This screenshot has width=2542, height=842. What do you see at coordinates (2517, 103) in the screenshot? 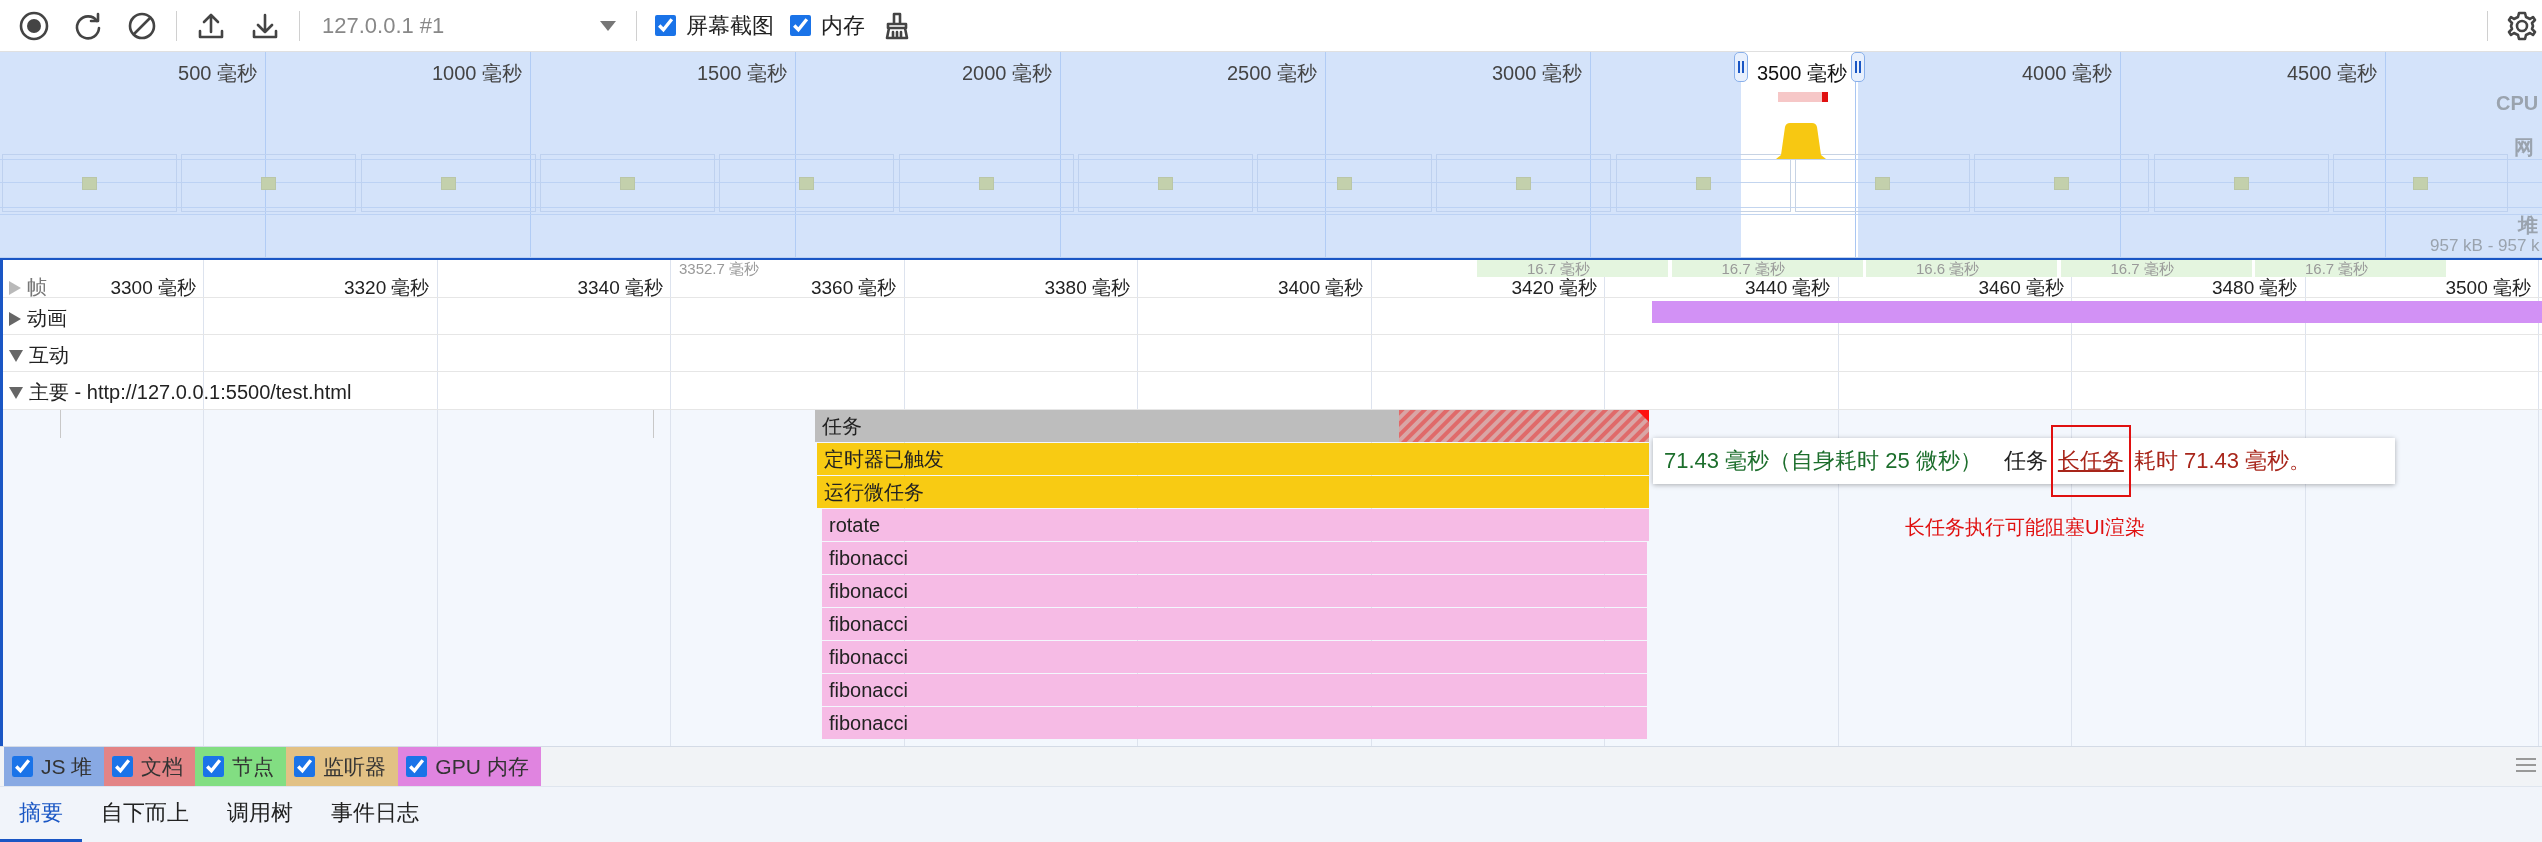
I see `track-label: CPU` at bounding box center [2517, 103].